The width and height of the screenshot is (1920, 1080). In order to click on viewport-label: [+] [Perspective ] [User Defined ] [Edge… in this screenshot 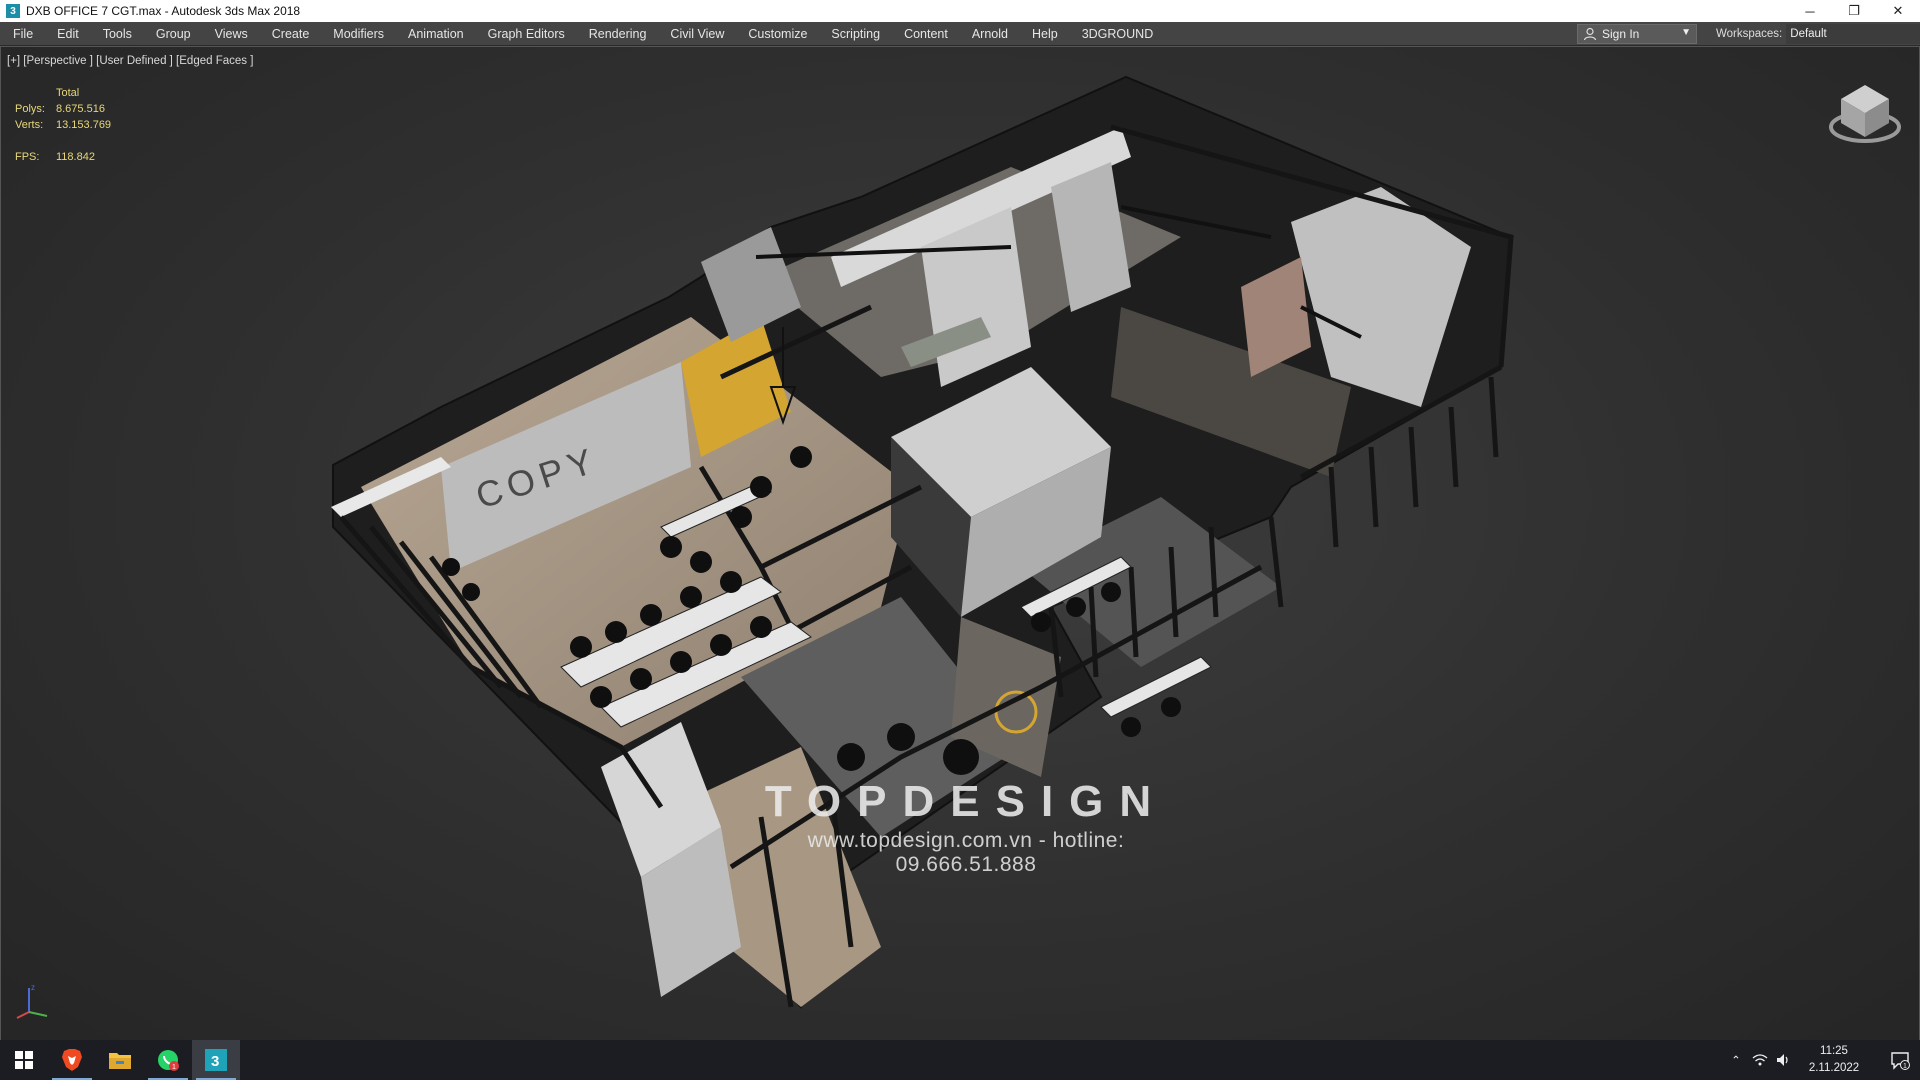, I will do `click(130, 61)`.